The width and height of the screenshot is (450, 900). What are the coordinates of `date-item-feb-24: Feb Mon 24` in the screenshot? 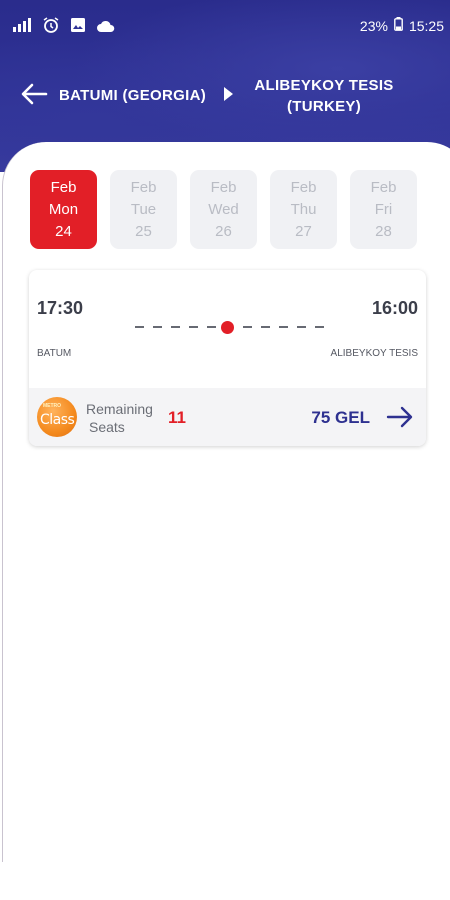 It's located at (63, 209).